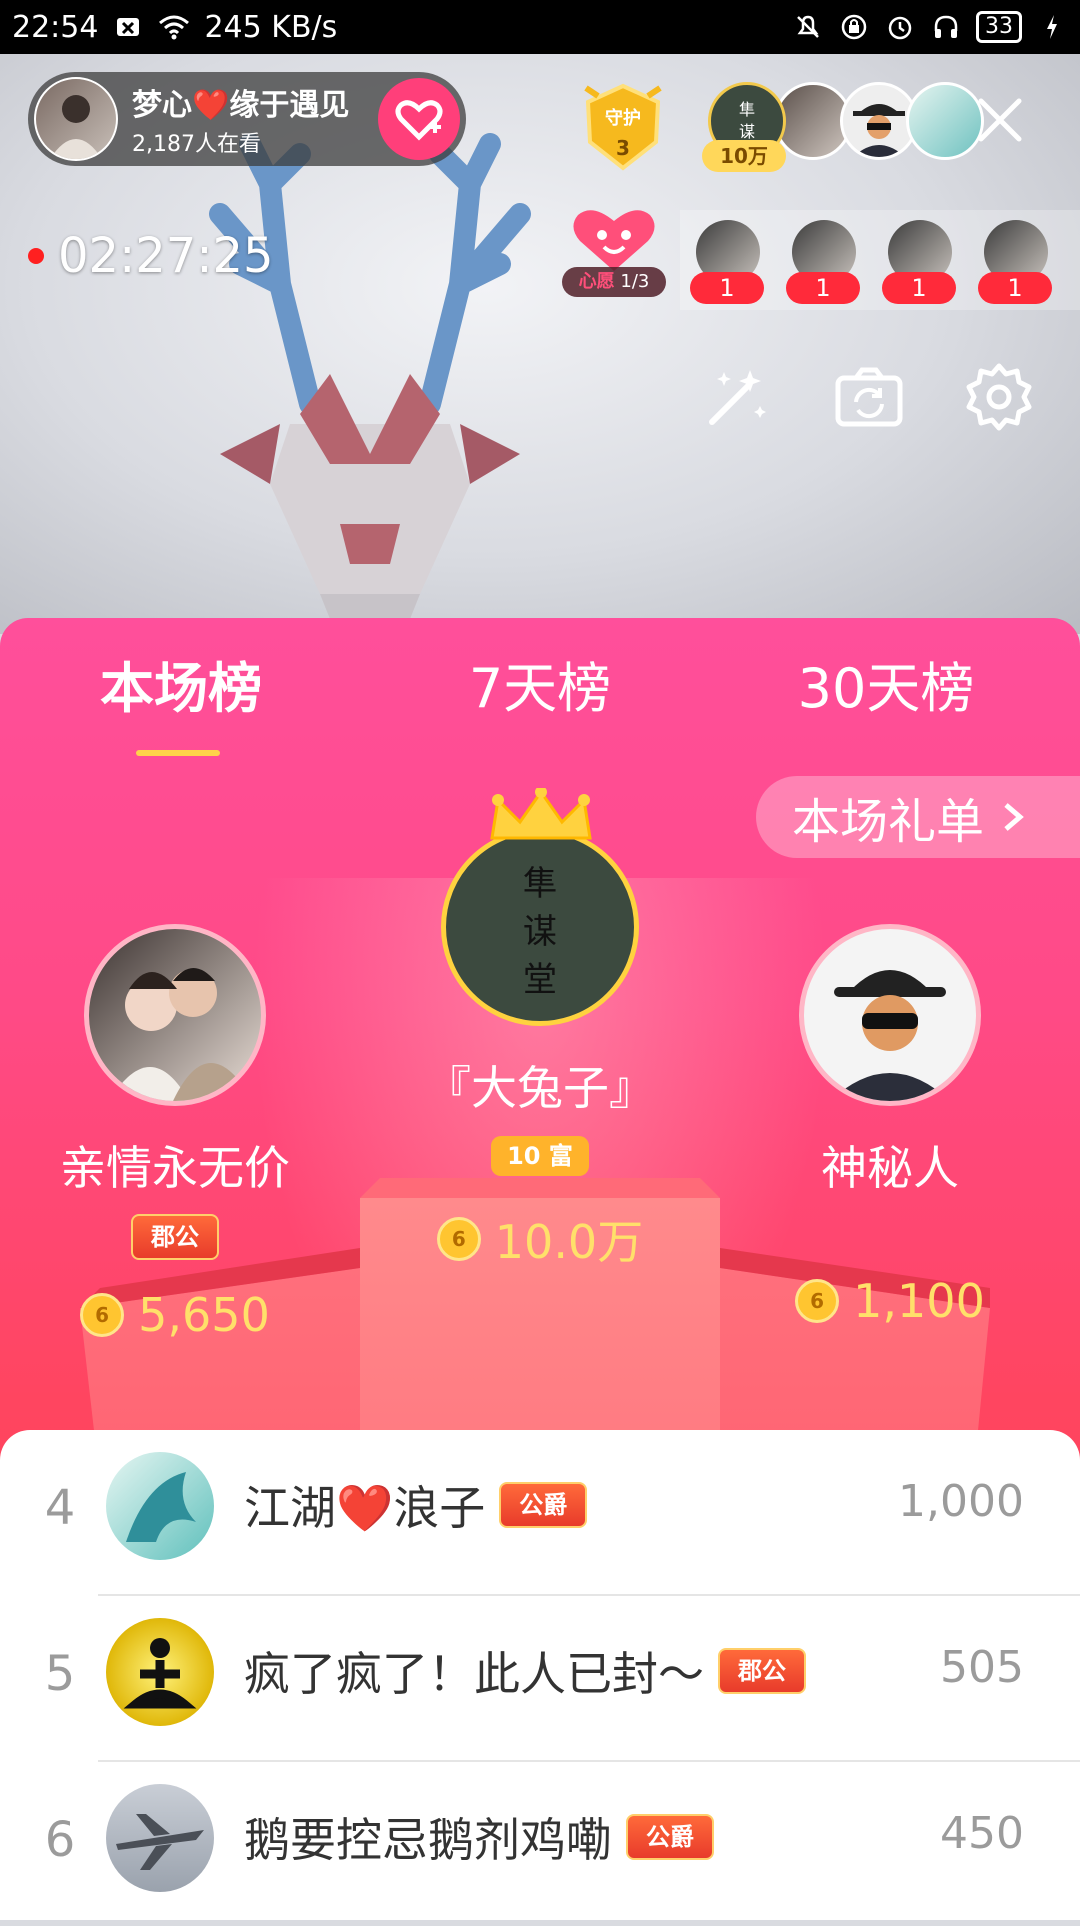 This screenshot has width=1080, height=1926. I want to click on list-item: 6 鹅要控忌鹅剂鸡嘞 公爵 450, so click(540, 1844).